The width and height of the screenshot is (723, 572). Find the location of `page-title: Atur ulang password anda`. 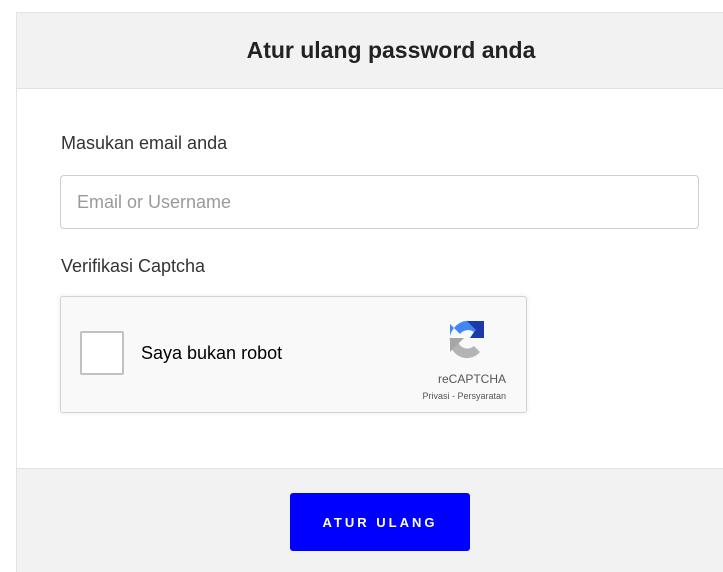

page-title: Atur ulang password anda is located at coordinates (391, 50).